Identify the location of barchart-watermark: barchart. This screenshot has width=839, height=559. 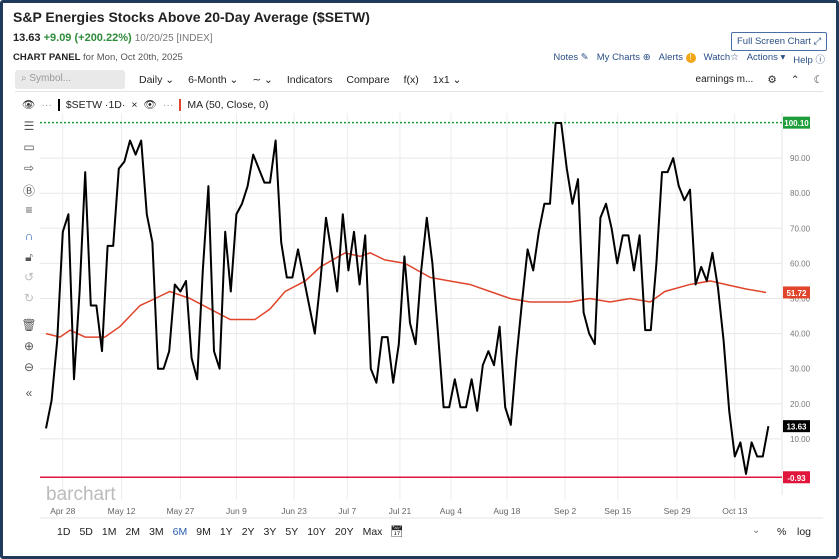
(81, 494).